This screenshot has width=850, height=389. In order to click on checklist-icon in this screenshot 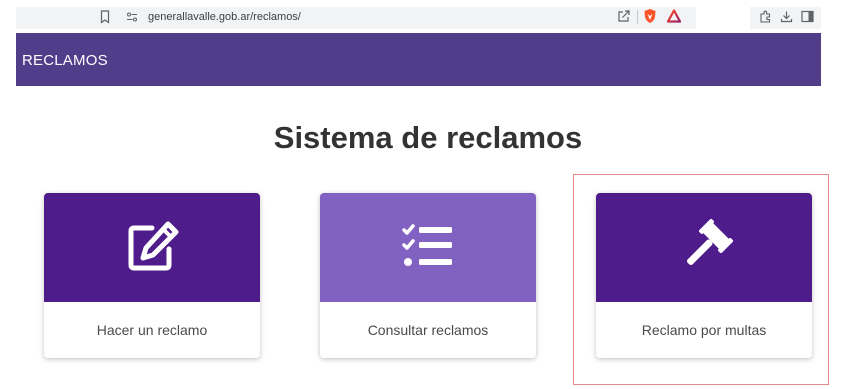, I will do `click(427, 244)`.